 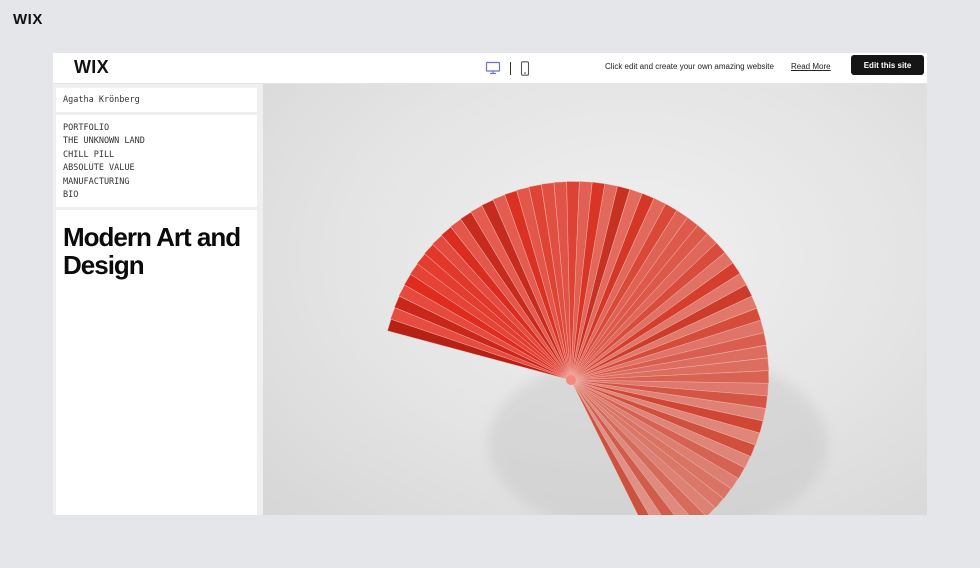 I want to click on device-switcher, so click(x=507, y=68).